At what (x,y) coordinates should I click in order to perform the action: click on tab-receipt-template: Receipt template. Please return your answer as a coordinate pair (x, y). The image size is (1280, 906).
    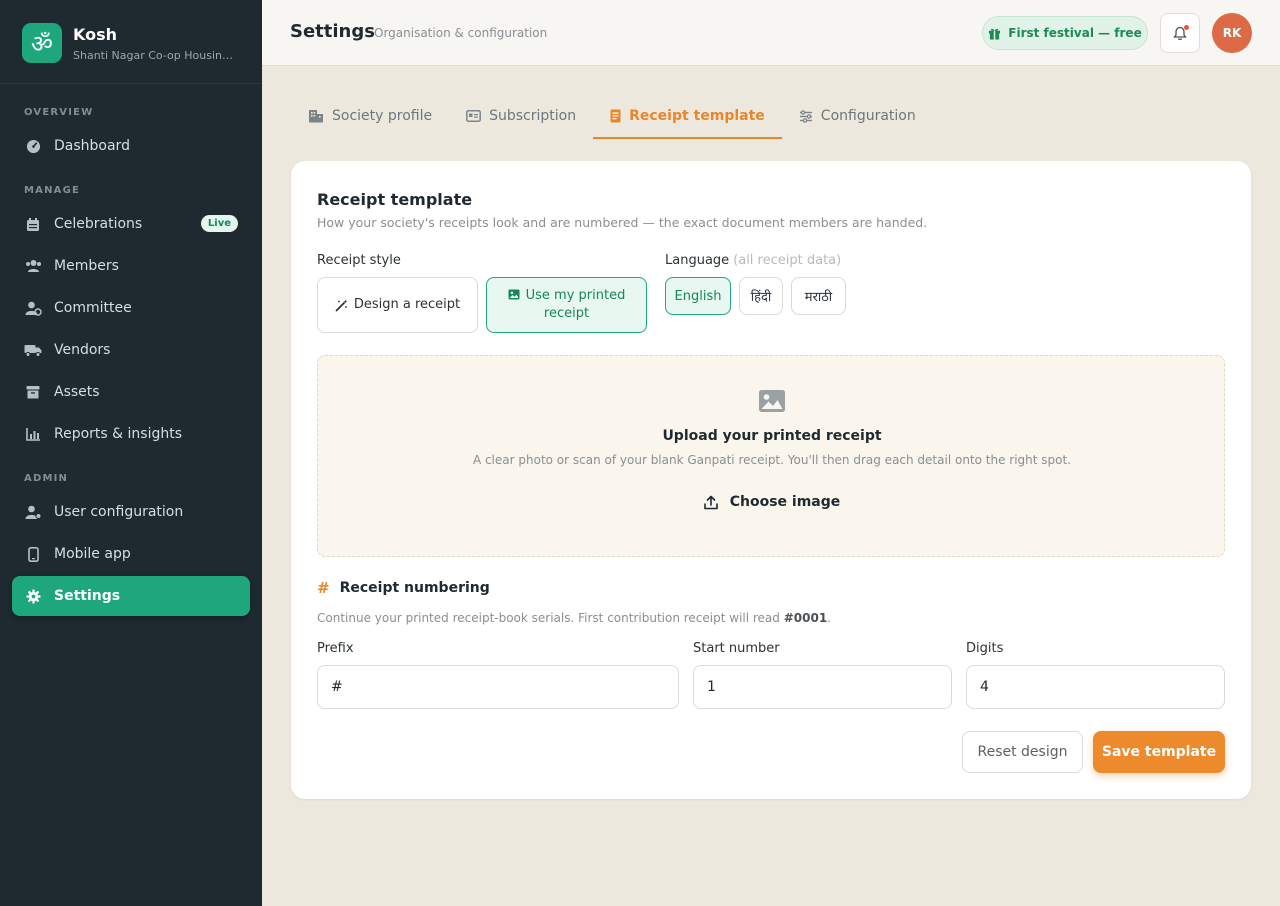
    Looking at the image, I should click on (687, 116).